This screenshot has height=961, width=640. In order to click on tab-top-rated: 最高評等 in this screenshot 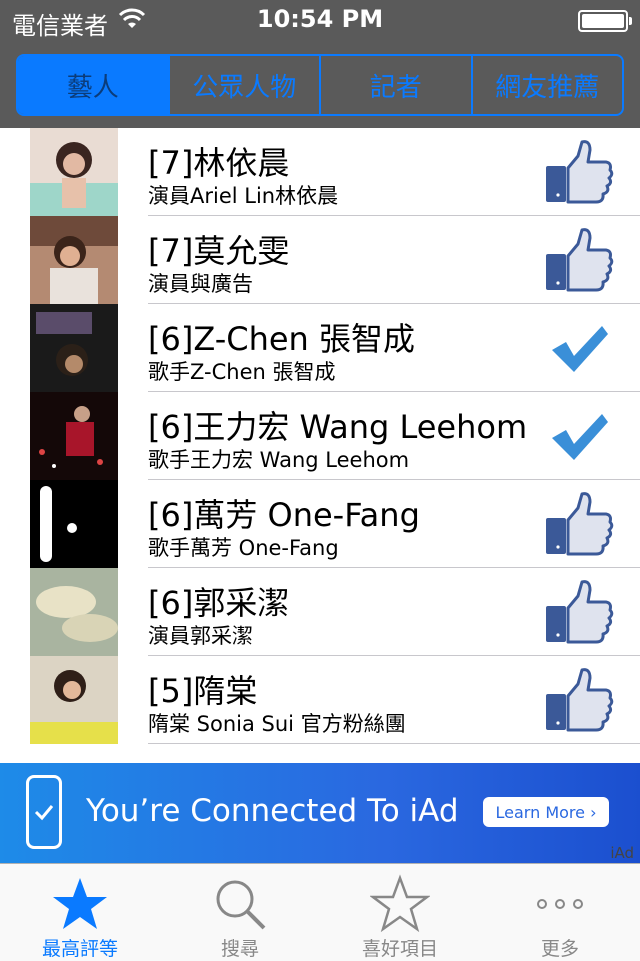, I will do `click(80, 912)`.